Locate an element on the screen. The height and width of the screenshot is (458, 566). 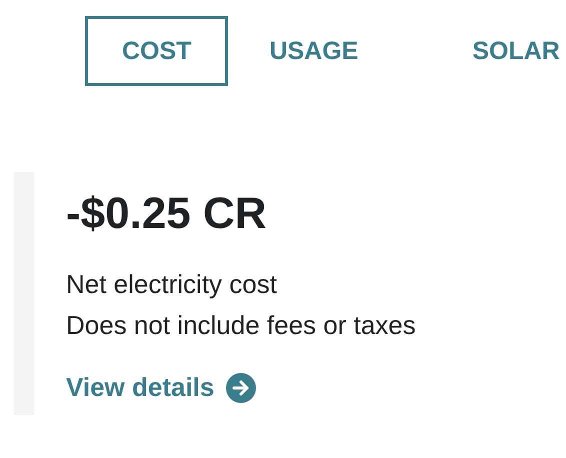
description-text: Does not include fees or taxes is located at coordinates (241, 325).